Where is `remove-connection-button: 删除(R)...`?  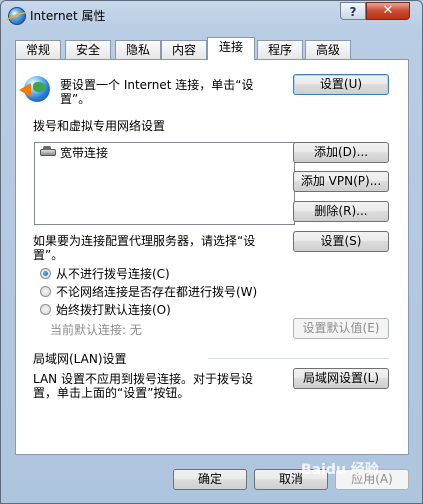
remove-connection-button: 删除(R)... is located at coordinates (341, 211).